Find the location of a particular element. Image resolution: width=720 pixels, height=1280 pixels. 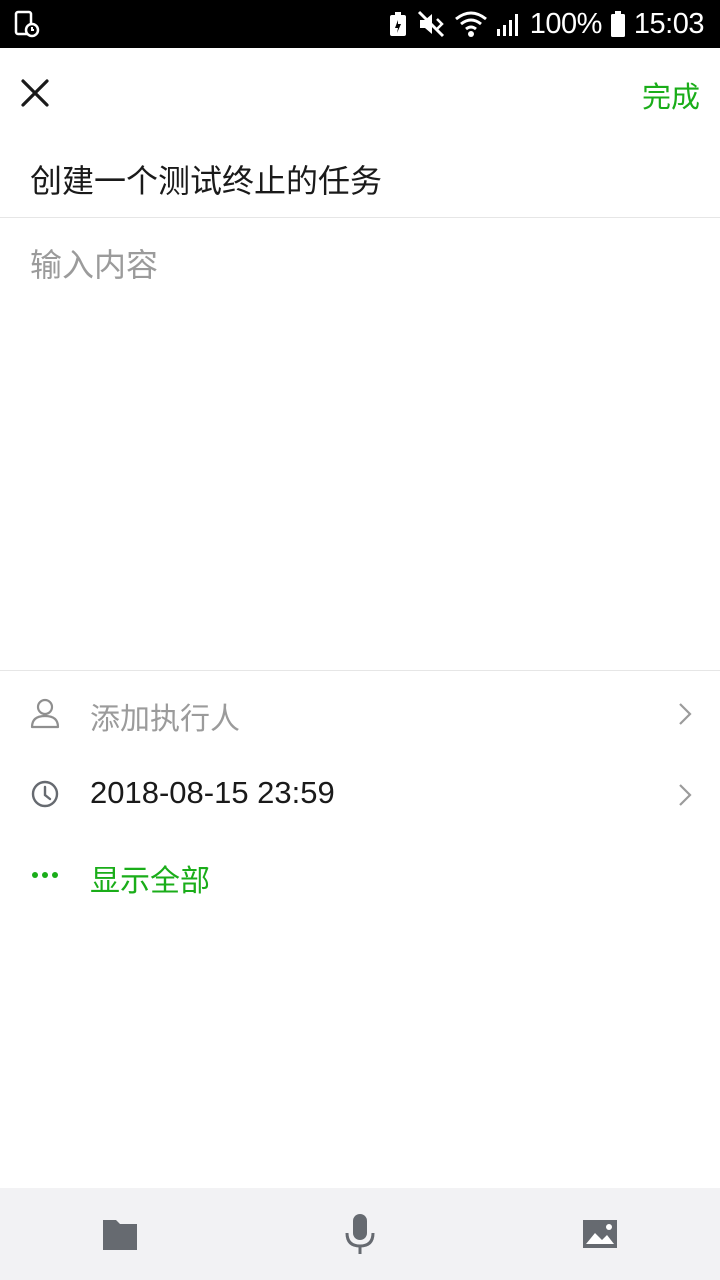

signal-icon is located at coordinates (507, 25).